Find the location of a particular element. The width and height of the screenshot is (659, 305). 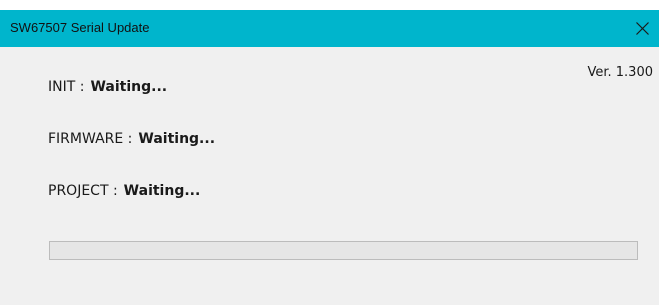

project-label: PROJECT : is located at coordinates (83, 191).